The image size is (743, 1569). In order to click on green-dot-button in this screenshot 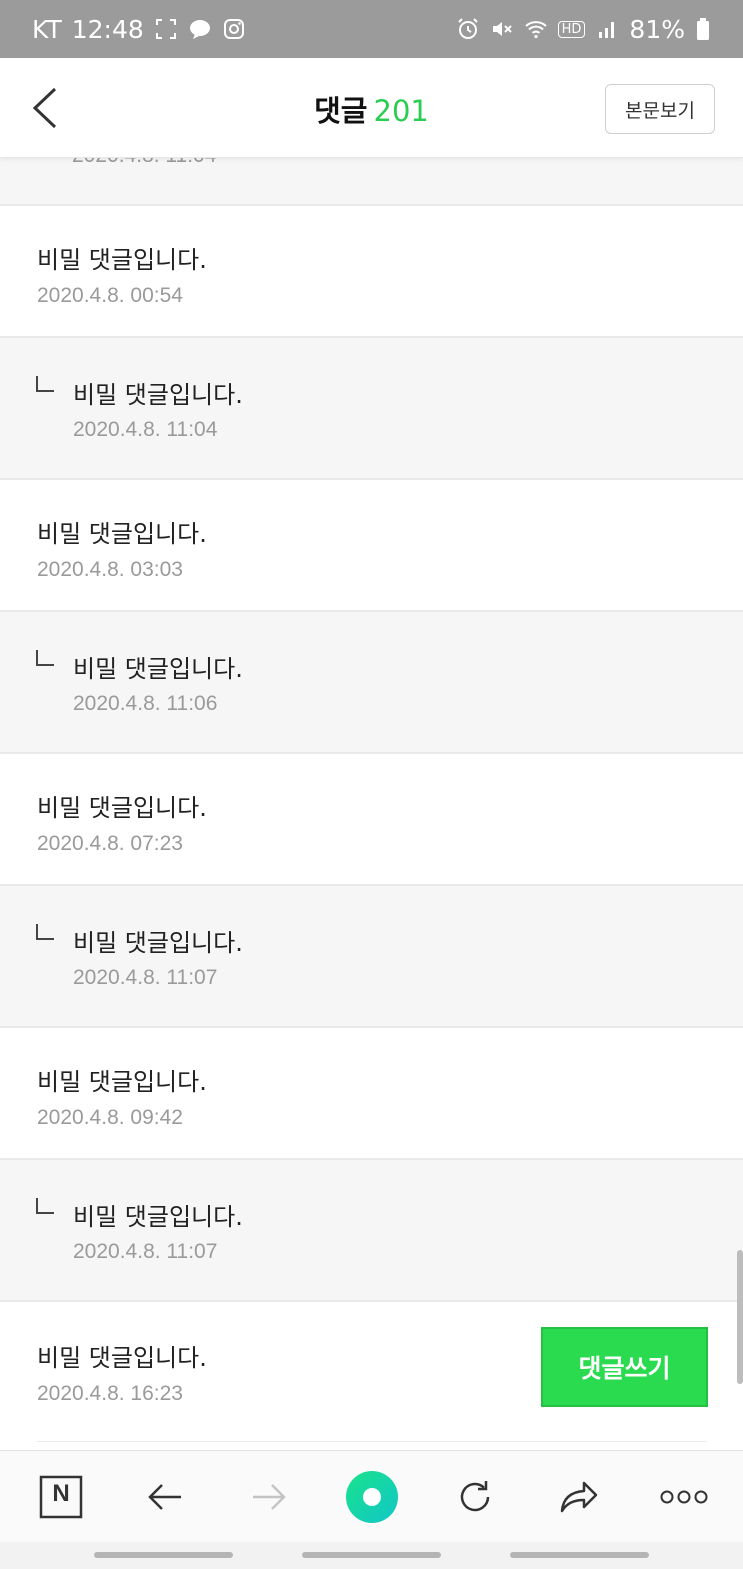, I will do `click(372, 1497)`.